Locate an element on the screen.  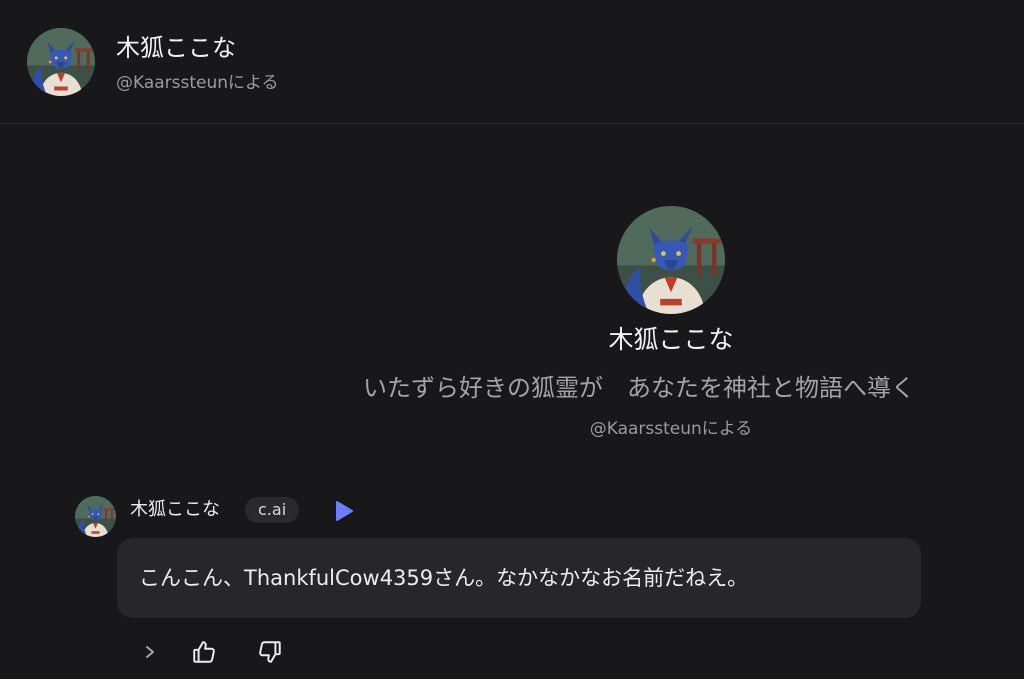
message-bubble: こんこん、ThankfulCow4359さん。なかなかなお名前だねえ。 is located at coordinates (519, 578).